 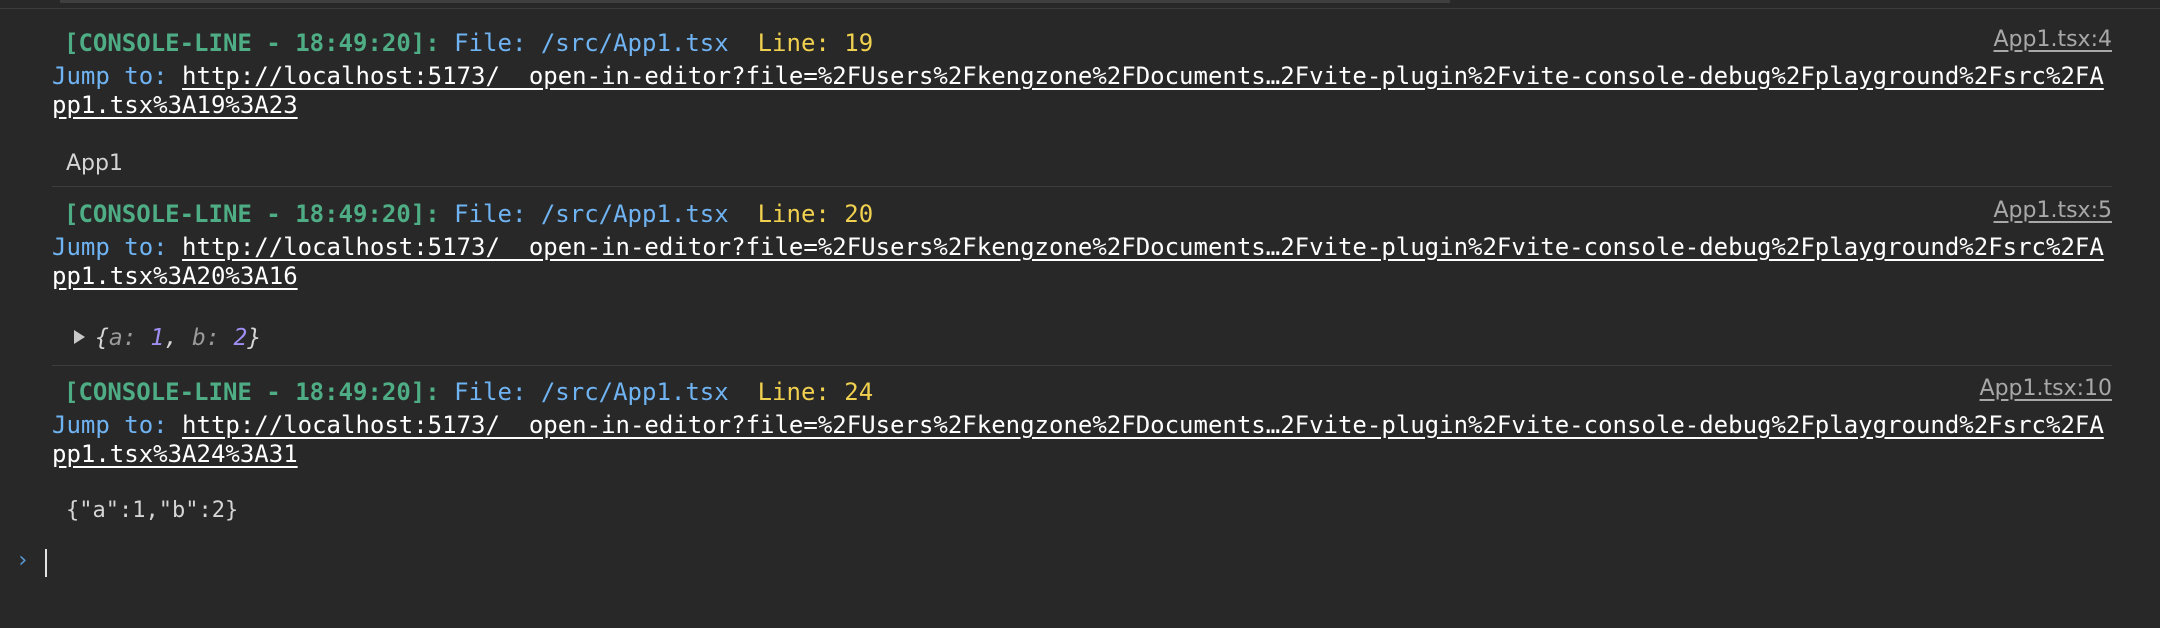 I want to click on line-number: 19, so click(x=859, y=43).